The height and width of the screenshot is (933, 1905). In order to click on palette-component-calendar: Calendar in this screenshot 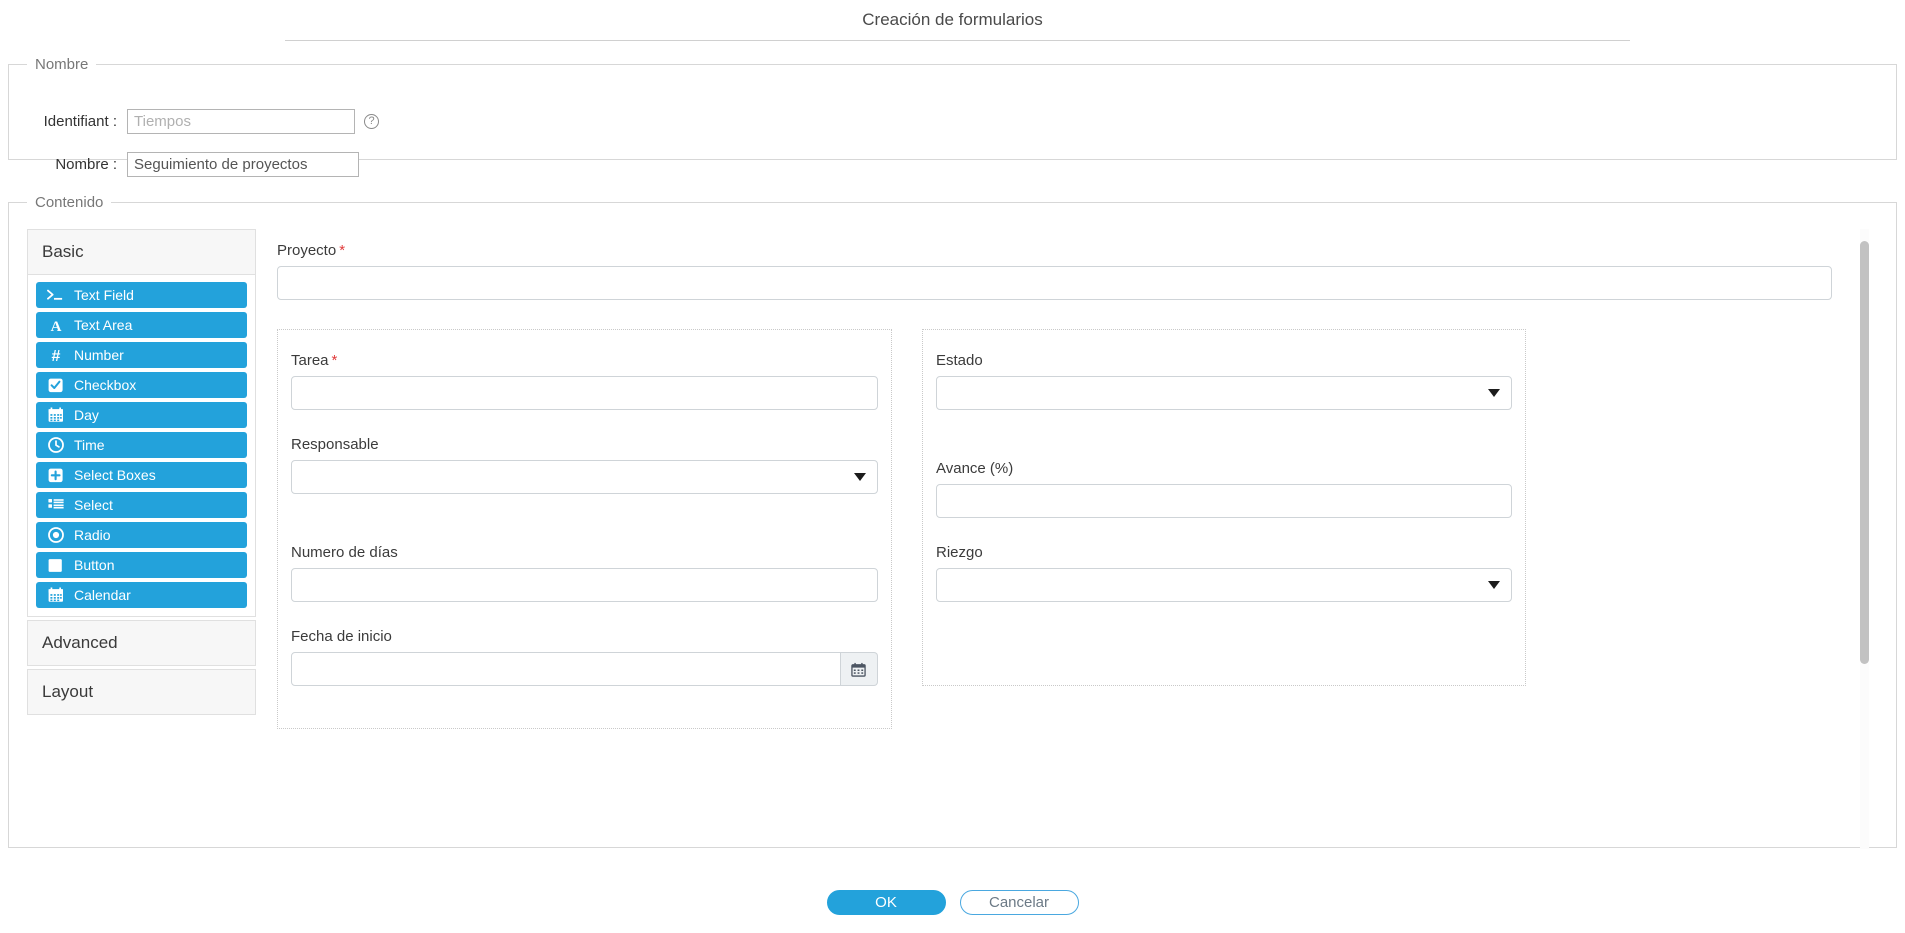, I will do `click(141, 595)`.